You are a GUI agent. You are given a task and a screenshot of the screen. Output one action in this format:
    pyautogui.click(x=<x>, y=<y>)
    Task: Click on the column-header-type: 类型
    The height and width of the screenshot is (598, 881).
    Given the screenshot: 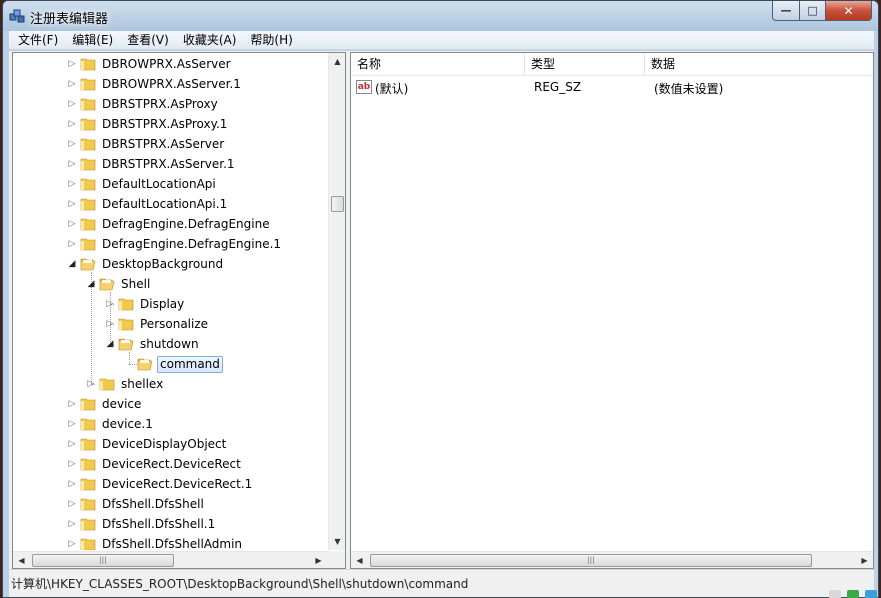 What is the action you would take?
    pyautogui.click(x=585, y=64)
    